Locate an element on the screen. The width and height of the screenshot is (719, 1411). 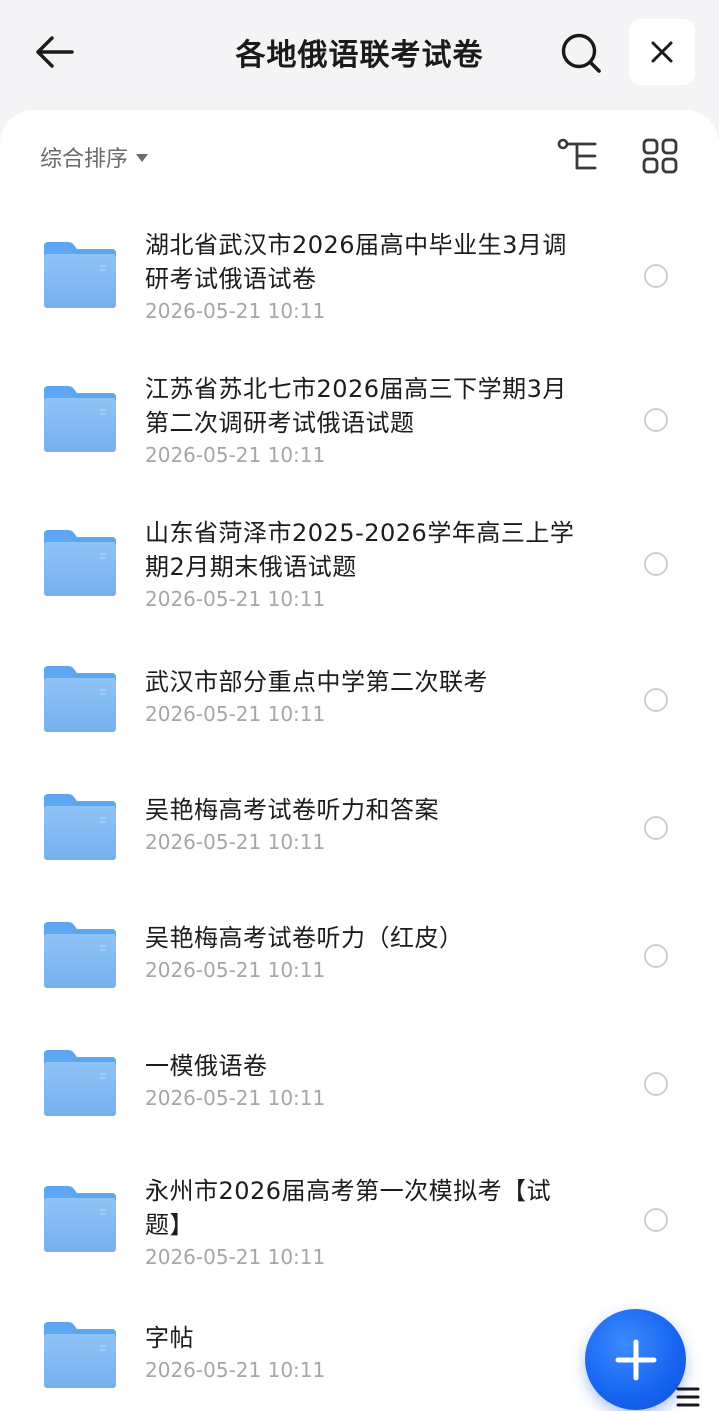
search-button is located at coordinates (581, 53).